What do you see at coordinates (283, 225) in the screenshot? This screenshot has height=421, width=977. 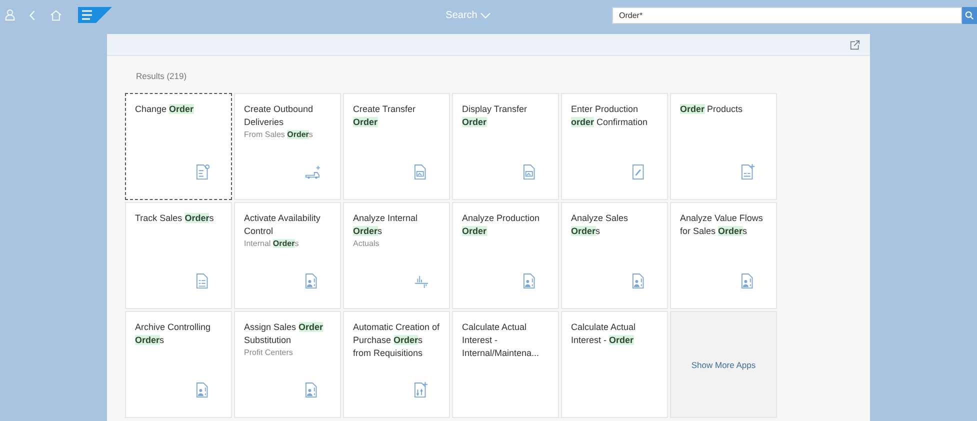 I see `tile-title: Activate Availability Control` at bounding box center [283, 225].